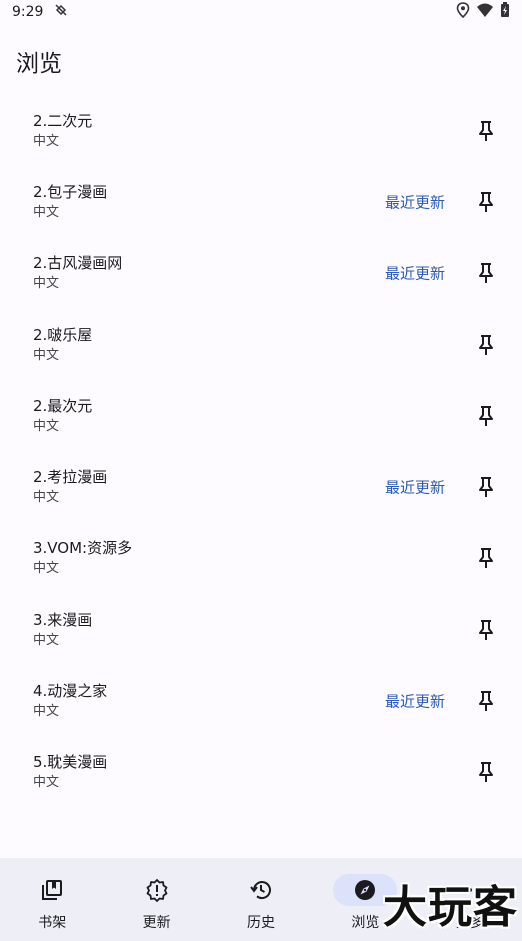 This screenshot has height=941, width=522. What do you see at coordinates (28, 12) in the screenshot?
I see `status-time: 9:29` at bounding box center [28, 12].